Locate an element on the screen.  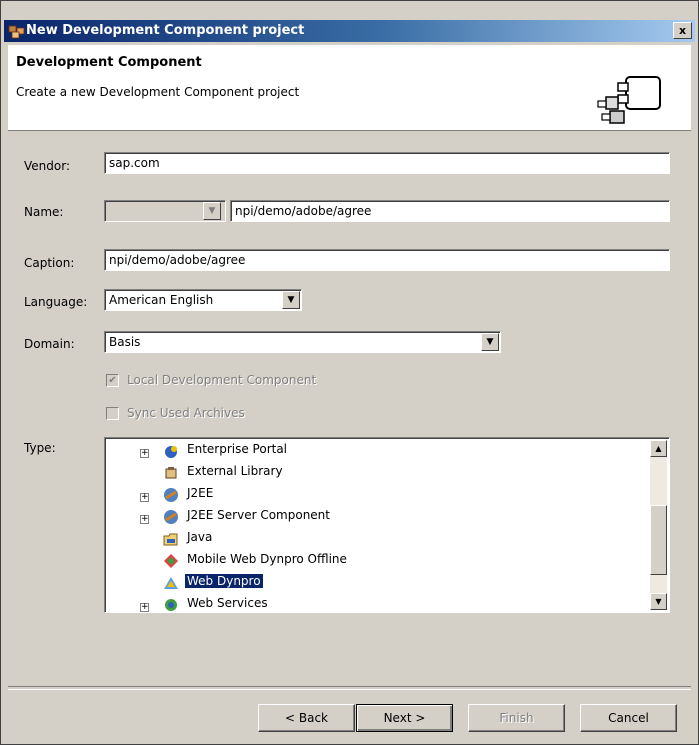
sync-archives-checkbox is located at coordinates (112, 413).